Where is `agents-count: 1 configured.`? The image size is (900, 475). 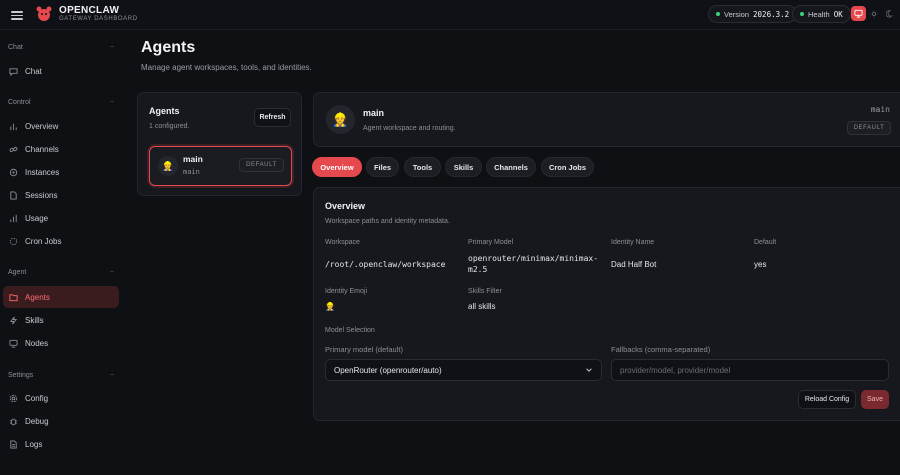 agents-count: 1 configured. is located at coordinates (169, 126).